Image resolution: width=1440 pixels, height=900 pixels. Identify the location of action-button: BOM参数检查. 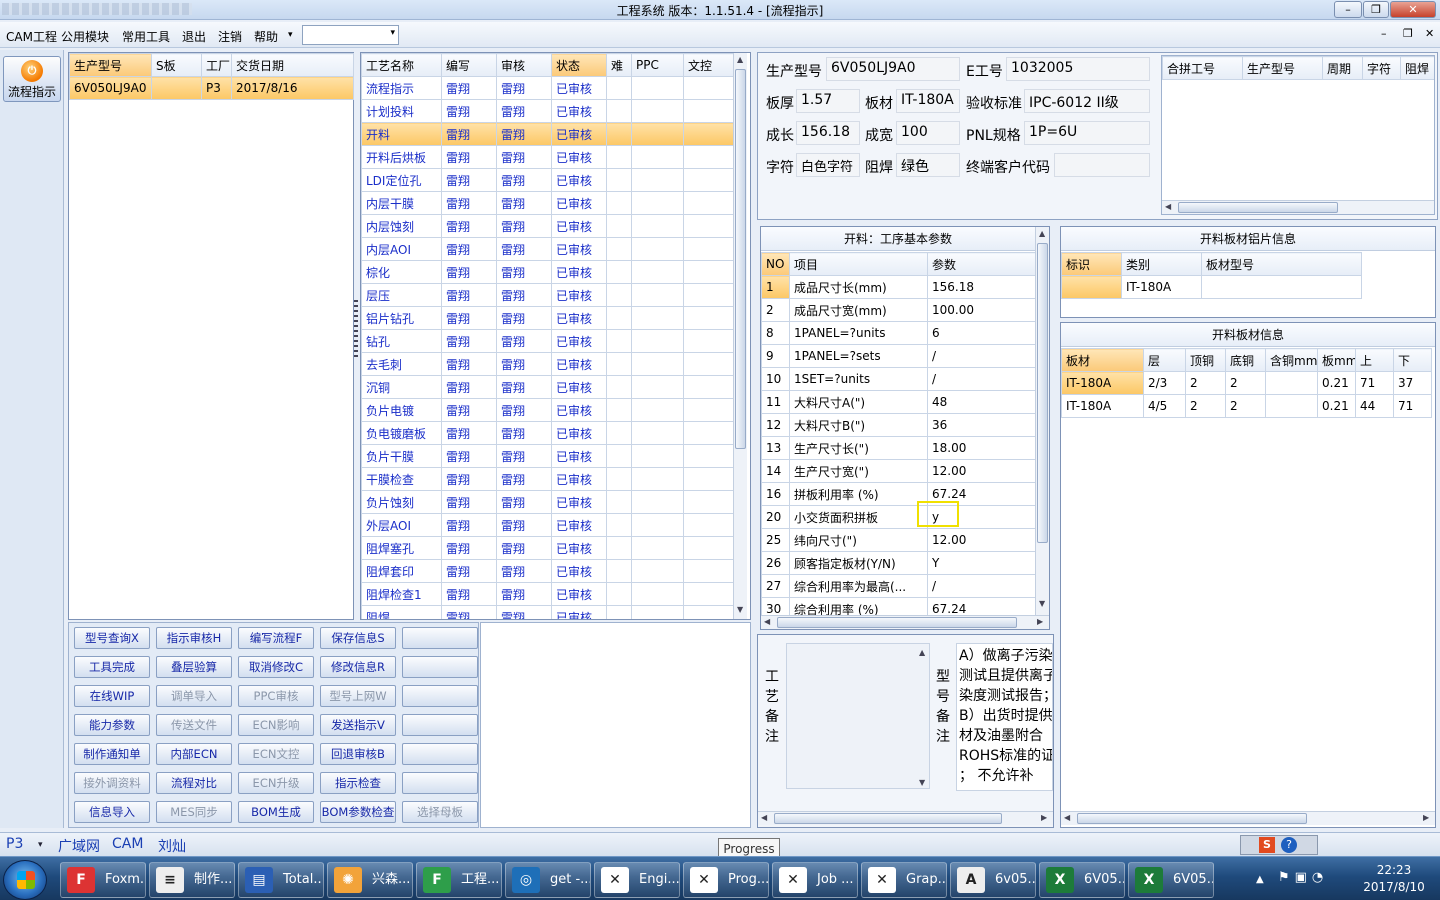
(358, 812).